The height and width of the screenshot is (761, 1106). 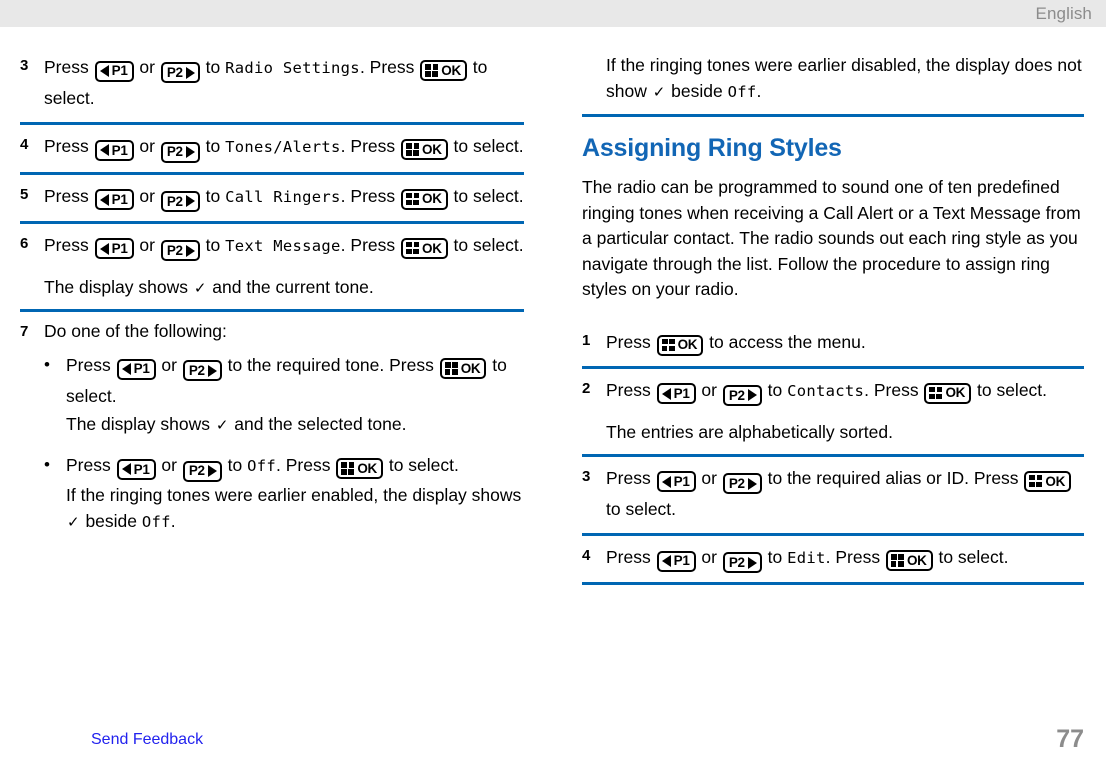 What do you see at coordinates (24, 331) in the screenshot?
I see `step-number: 7` at bounding box center [24, 331].